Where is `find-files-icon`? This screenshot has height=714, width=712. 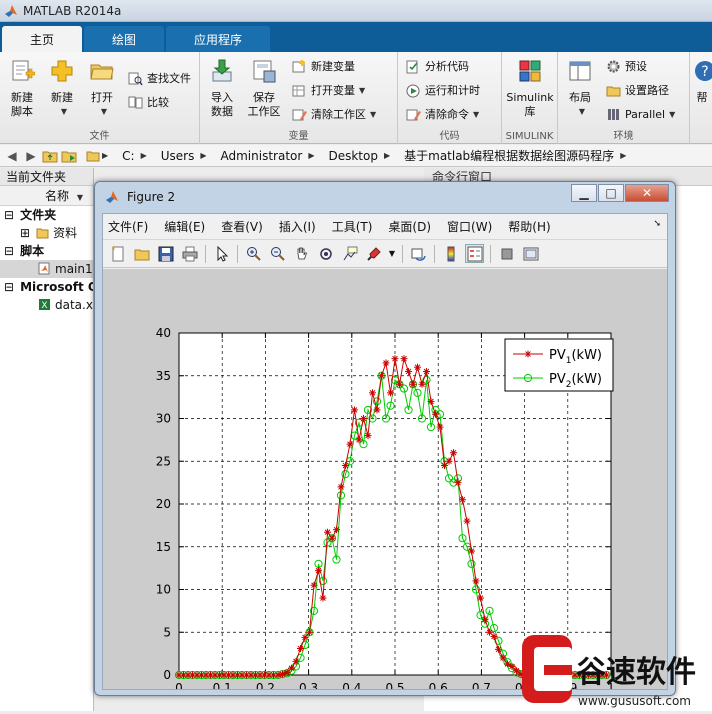
find-files-icon is located at coordinates (135, 78).